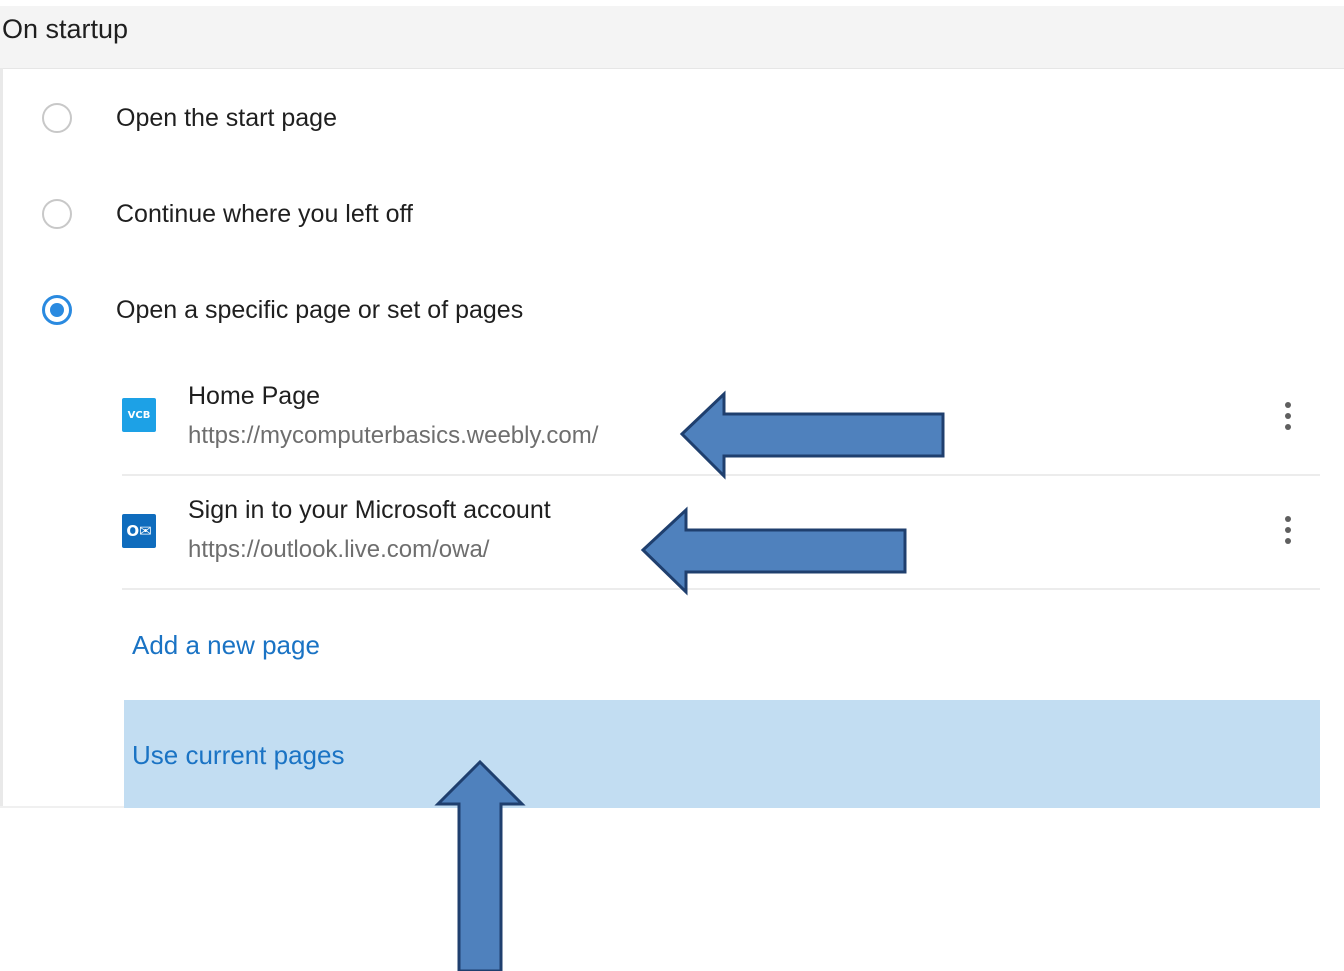  I want to click on radio-label-specific-pages: Open a specific page or set of pages, so click(320, 309).